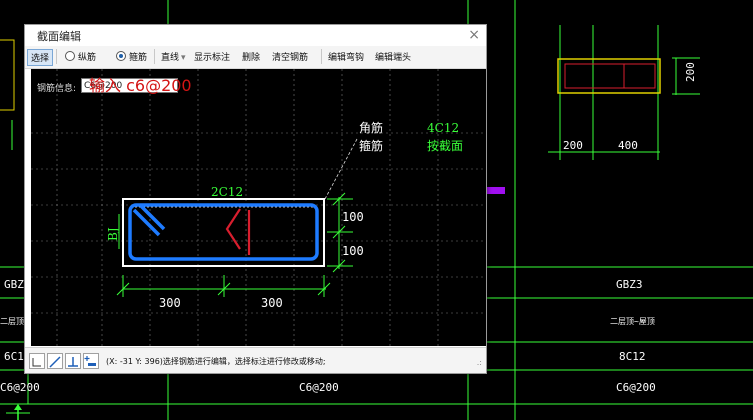 The width and height of the screenshot is (753, 420). Describe the element at coordinates (57, 89) in the screenshot. I see `rebar-info-label: 钢筋信息:` at that location.